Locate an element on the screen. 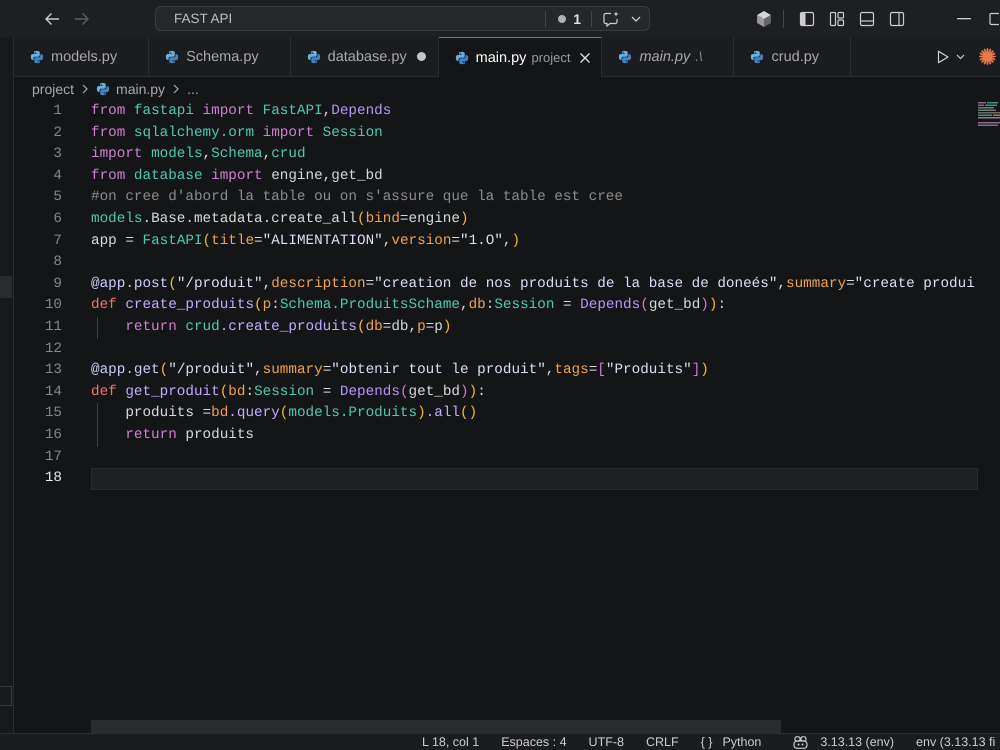  line-number: 6 is located at coordinates (57, 219).